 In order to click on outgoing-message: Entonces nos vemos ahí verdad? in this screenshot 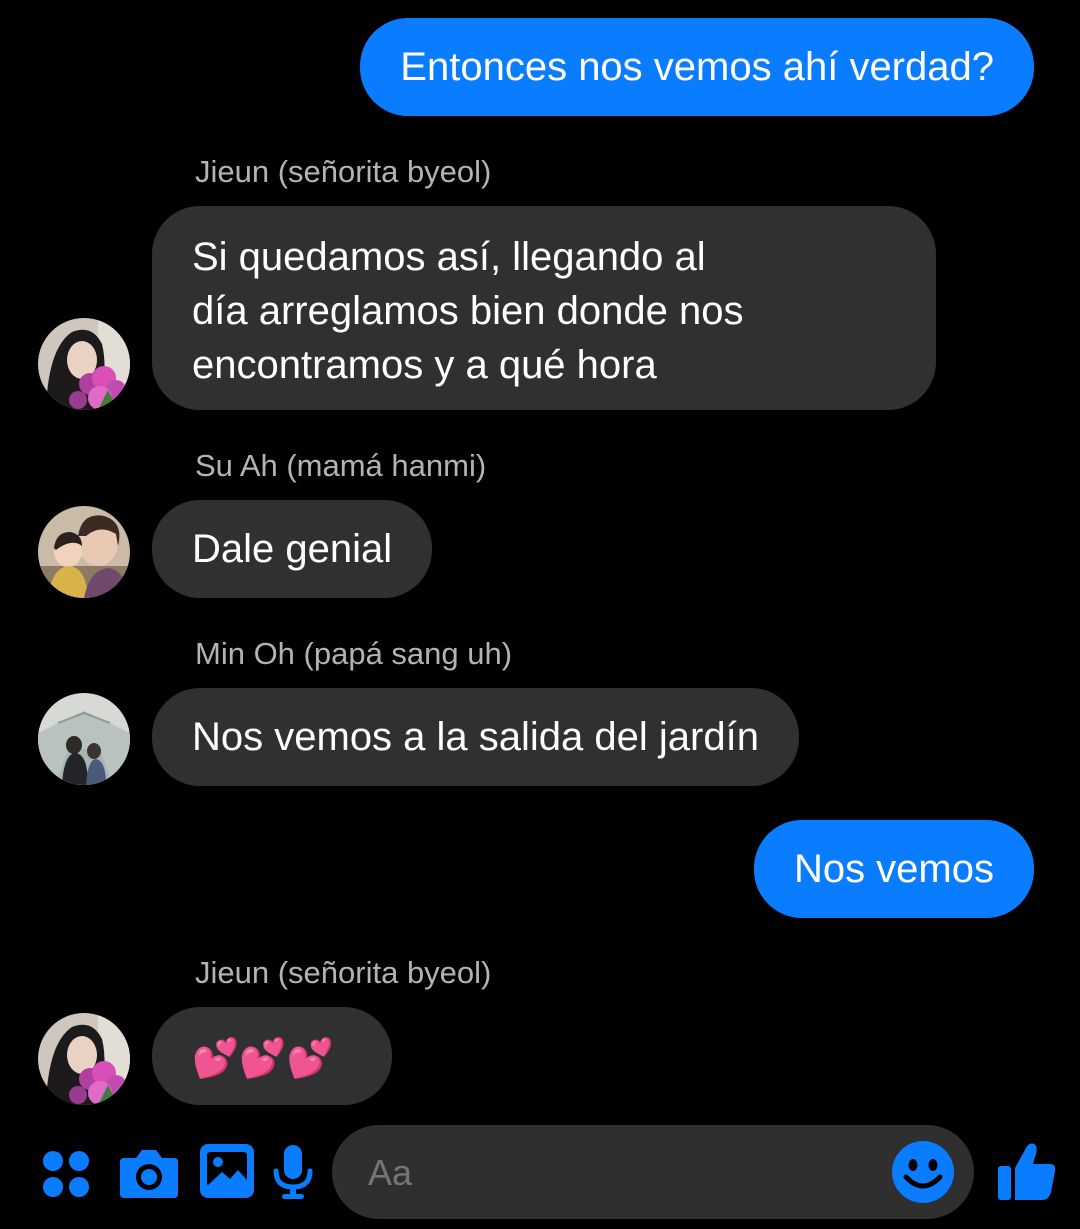, I will do `click(697, 67)`.